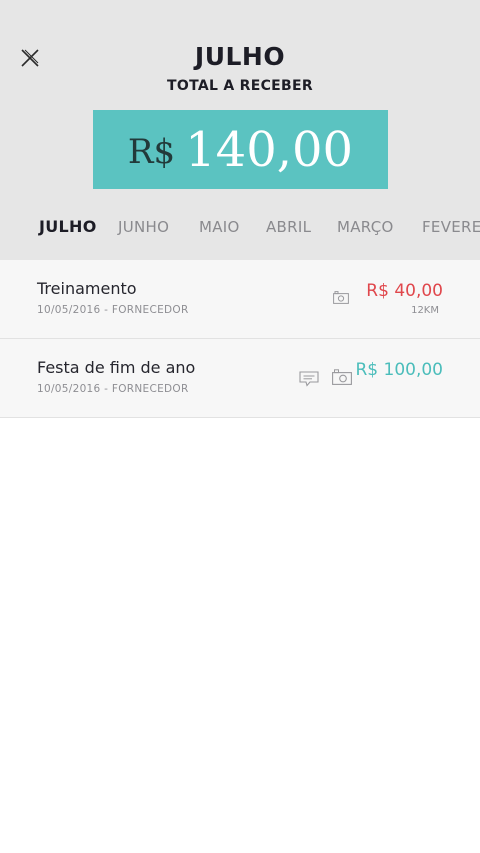 The width and height of the screenshot is (480, 853). What do you see at coordinates (68, 226) in the screenshot?
I see `tab-julho: JULHO` at bounding box center [68, 226].